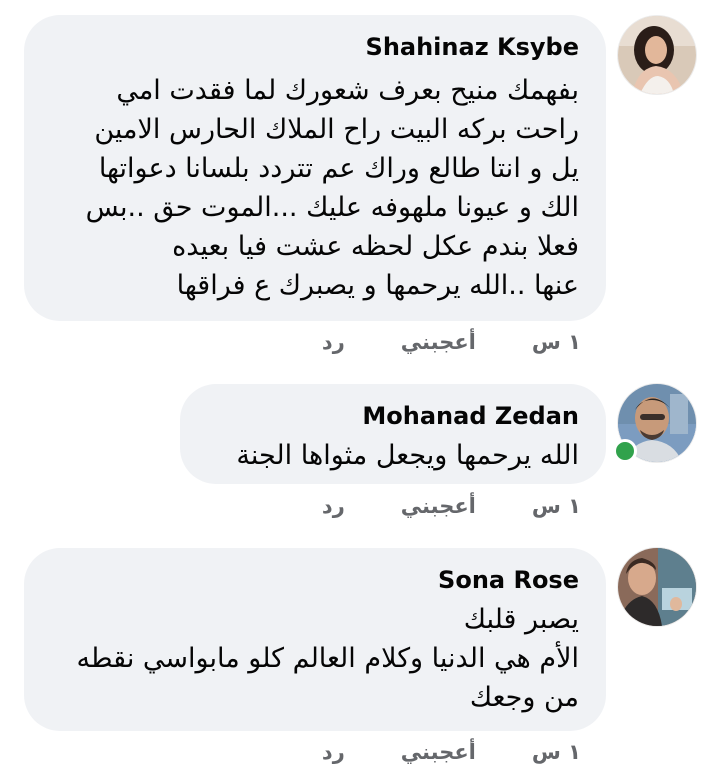 The width and height of the screenshot is (720, 779). I want to click on author-name: Sona Rose, so click(313, 580).